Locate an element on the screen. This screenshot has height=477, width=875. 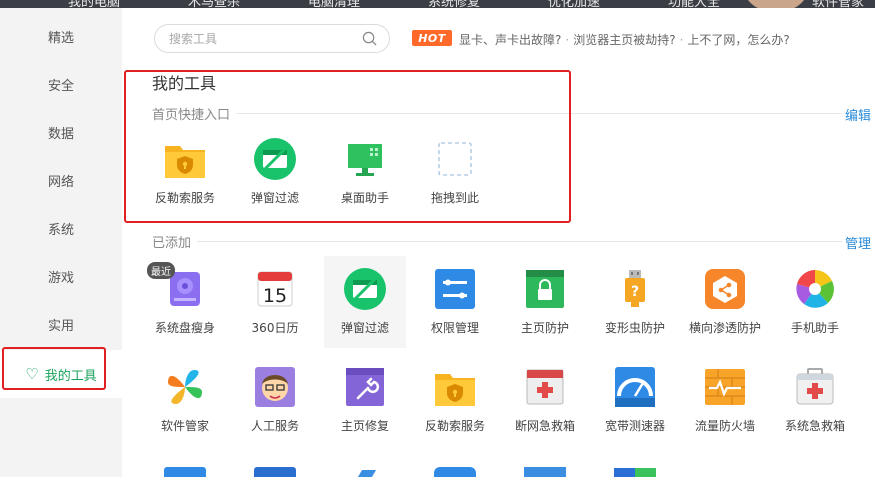
added-item: 权限管理 is located at coordinates (455, 302).